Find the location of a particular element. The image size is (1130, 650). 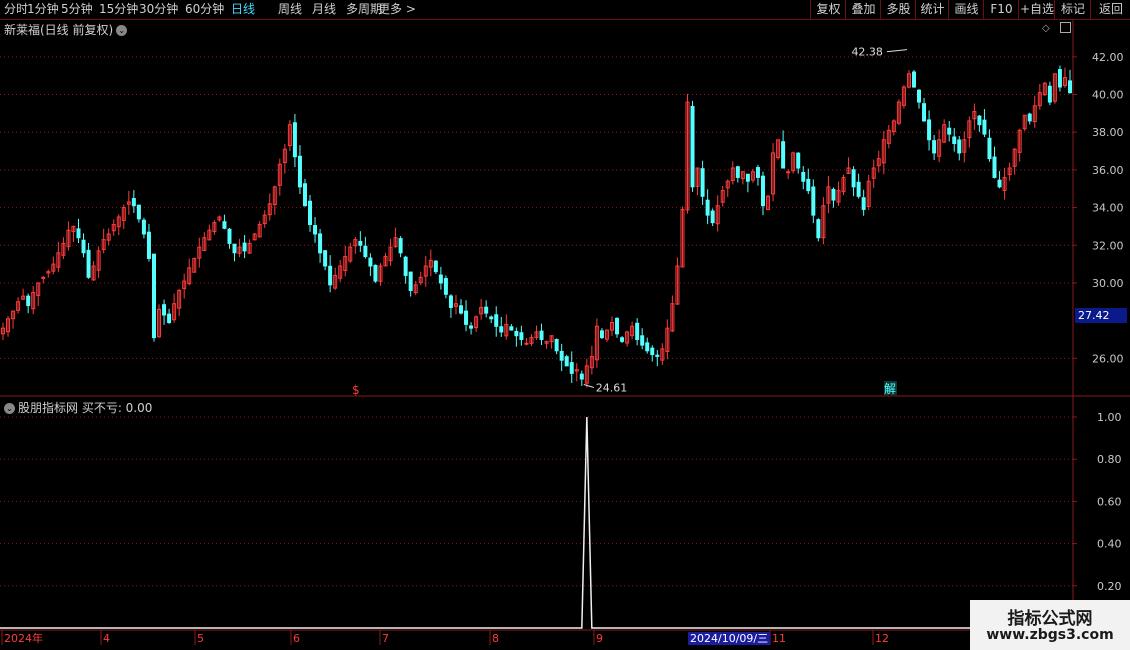

sub-y-axis-label: 0.20 is located at coordinates (1109, 586).